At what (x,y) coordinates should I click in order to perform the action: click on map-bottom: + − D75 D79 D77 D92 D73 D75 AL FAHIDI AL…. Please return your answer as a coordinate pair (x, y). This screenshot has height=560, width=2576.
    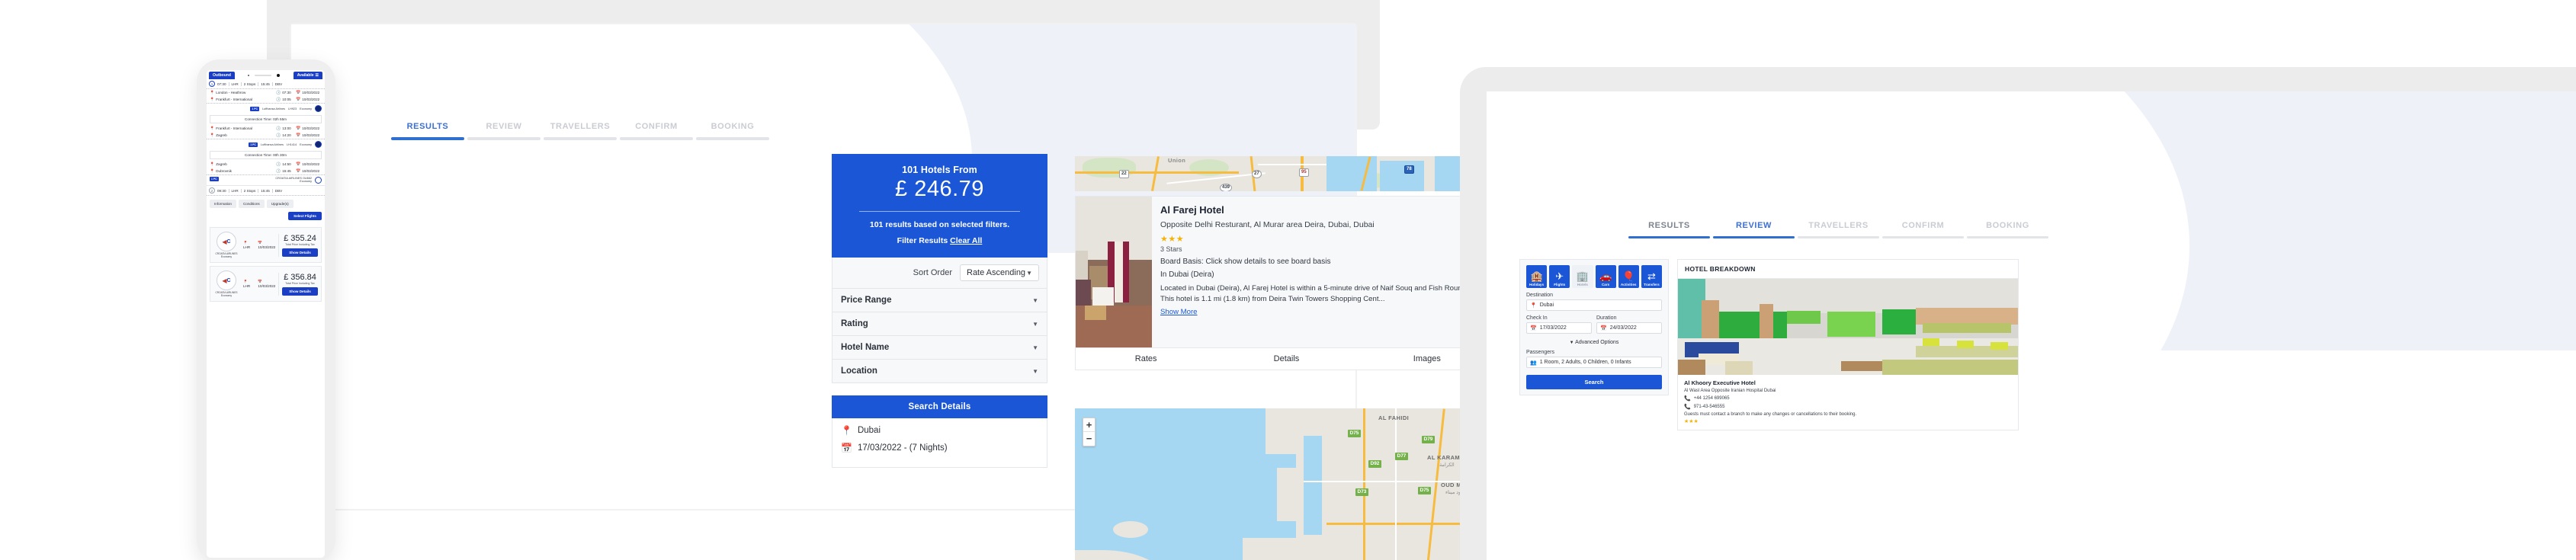
    Looking at the image, I should click on (1286, 484).